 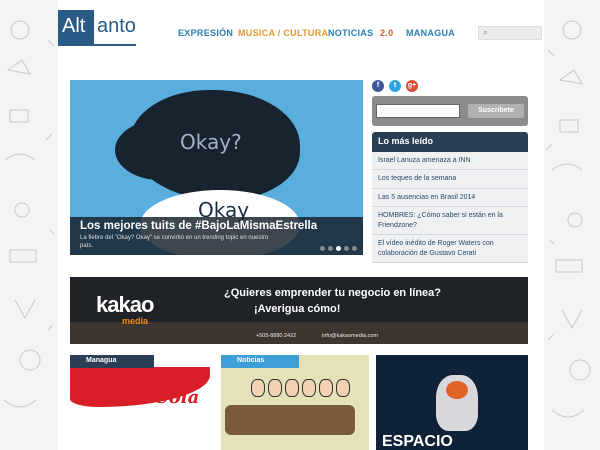 What do you see at coordinates (76, 28) in the screenshot?
I see `logo-alt: Alt` at bounding box center [76, 28].